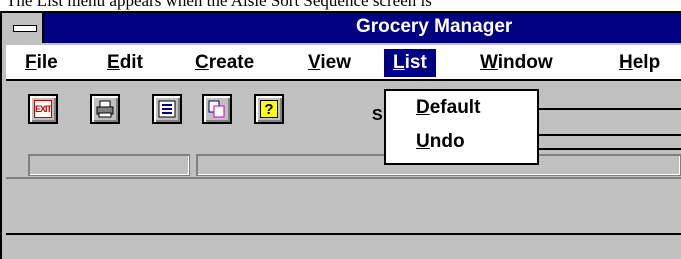  What do you see at coordinates (343, 28) in the screenshot?
I see `title-bar: Grocery Manager` at bounding box center [343, 28].